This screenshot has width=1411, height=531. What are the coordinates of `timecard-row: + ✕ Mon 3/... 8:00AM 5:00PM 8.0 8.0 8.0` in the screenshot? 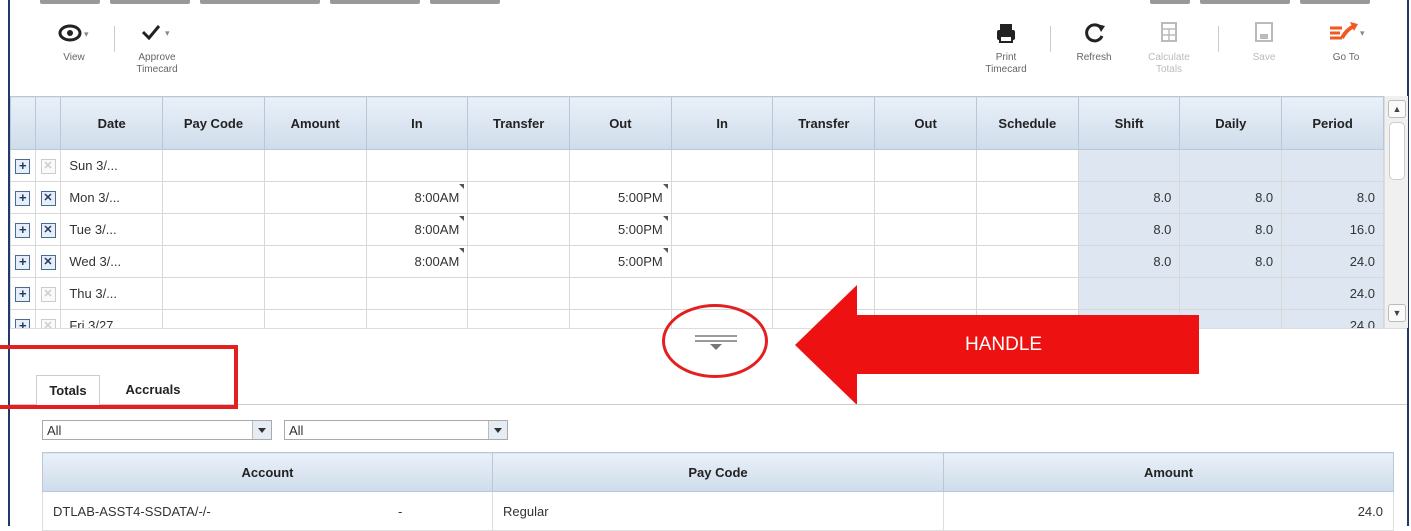 It's located at (697, 197).